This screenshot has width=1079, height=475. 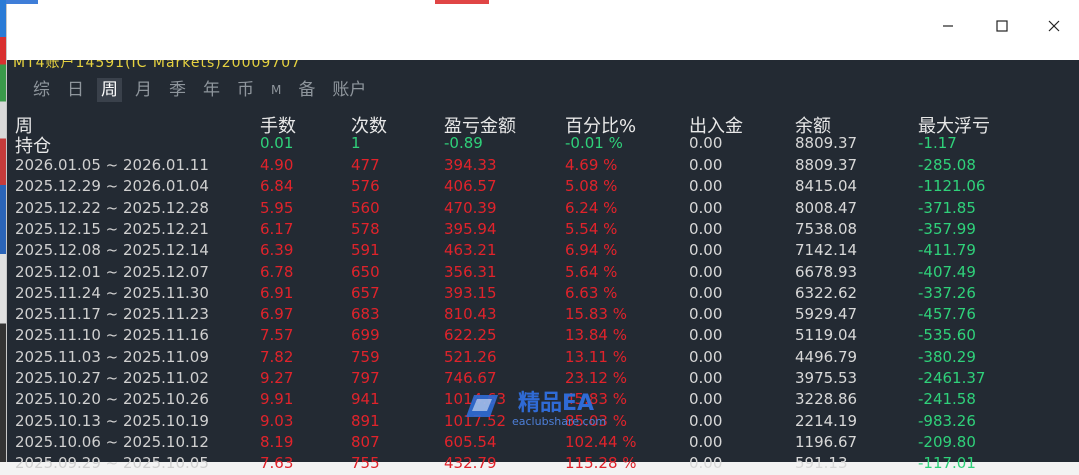 I want to click on cell-lots: 6.78, so click(x=277, y=271).